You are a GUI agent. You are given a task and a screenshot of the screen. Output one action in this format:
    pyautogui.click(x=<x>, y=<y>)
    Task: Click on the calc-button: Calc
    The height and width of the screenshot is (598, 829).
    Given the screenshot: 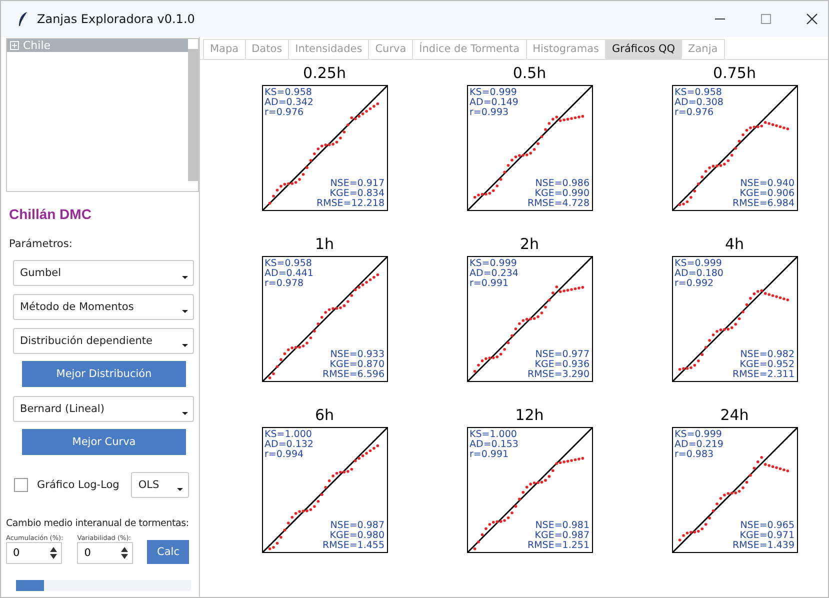 What is the action you would take?
    pyautogui.click(x=168, y=552)
    